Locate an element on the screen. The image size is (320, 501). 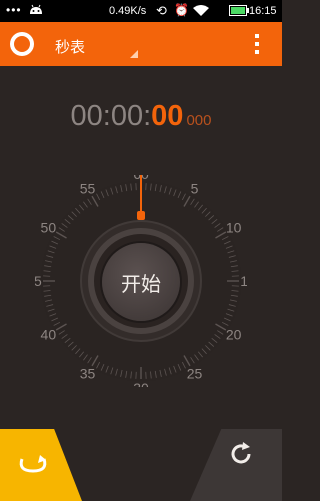
app-logo-icon is located at coordinates (22, 44).